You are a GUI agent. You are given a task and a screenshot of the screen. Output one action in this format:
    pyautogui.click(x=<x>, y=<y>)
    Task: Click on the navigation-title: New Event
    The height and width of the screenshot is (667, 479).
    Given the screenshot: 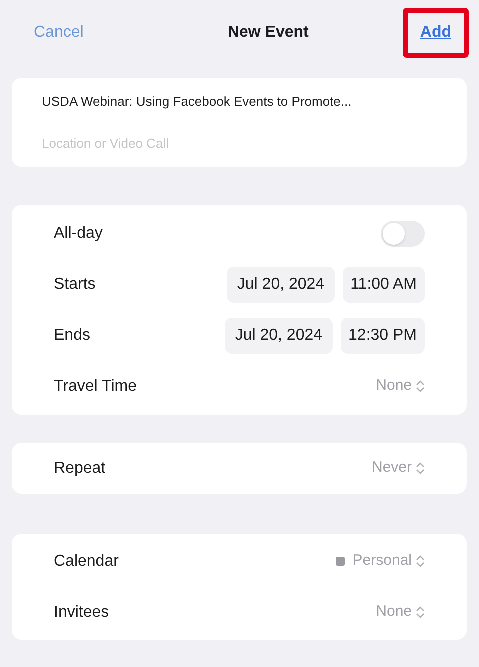 What is the action you would take?
    pyautogui.click(x=268, y=33)
    